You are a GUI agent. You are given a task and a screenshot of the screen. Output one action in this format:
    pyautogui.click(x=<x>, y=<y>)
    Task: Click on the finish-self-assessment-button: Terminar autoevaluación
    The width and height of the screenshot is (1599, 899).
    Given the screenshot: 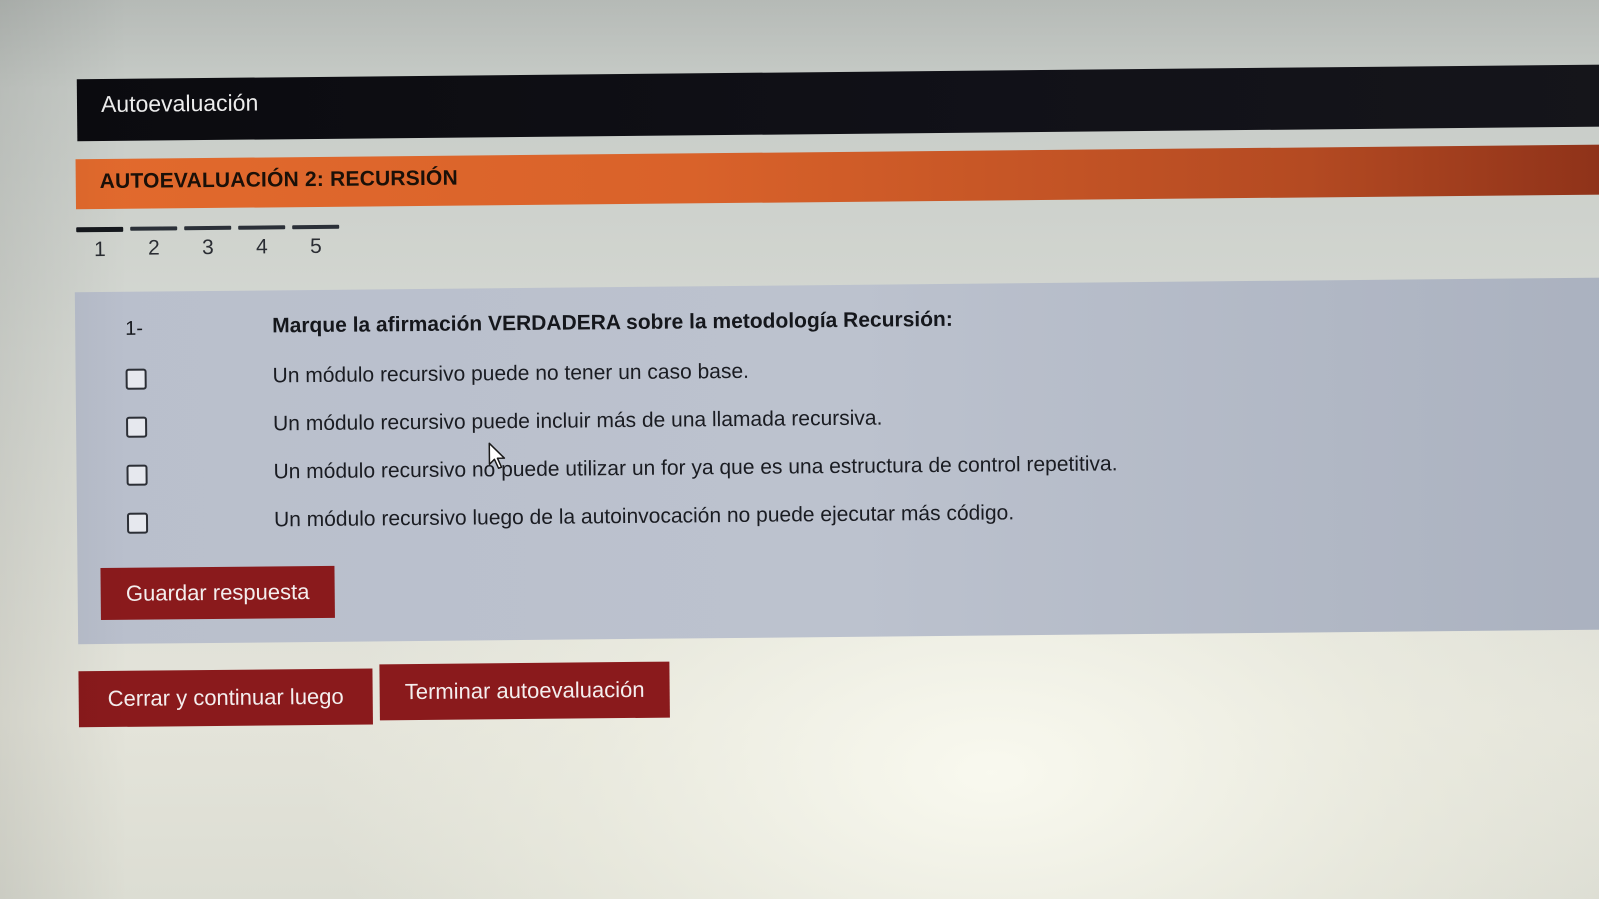 What is the action you would take?
    pyautogui.click(x=524, y=691)
    